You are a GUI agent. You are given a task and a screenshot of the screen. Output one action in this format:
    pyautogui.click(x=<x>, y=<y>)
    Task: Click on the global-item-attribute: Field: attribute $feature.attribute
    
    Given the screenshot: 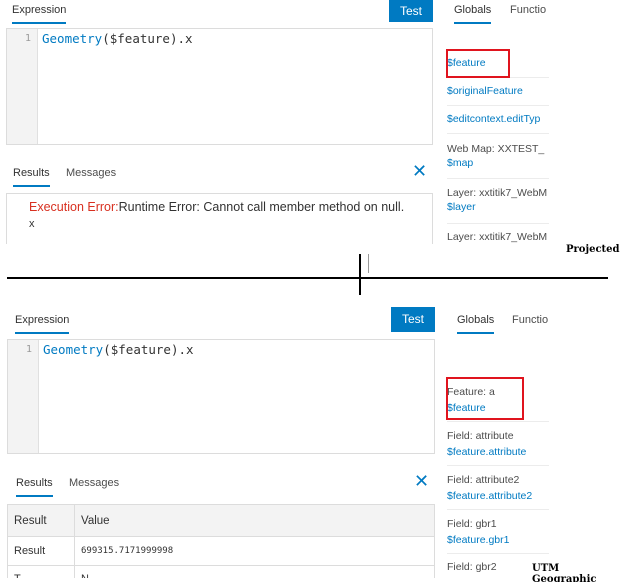 What is the action you would take?
    pyautogui.click(x=498, y=444)
    